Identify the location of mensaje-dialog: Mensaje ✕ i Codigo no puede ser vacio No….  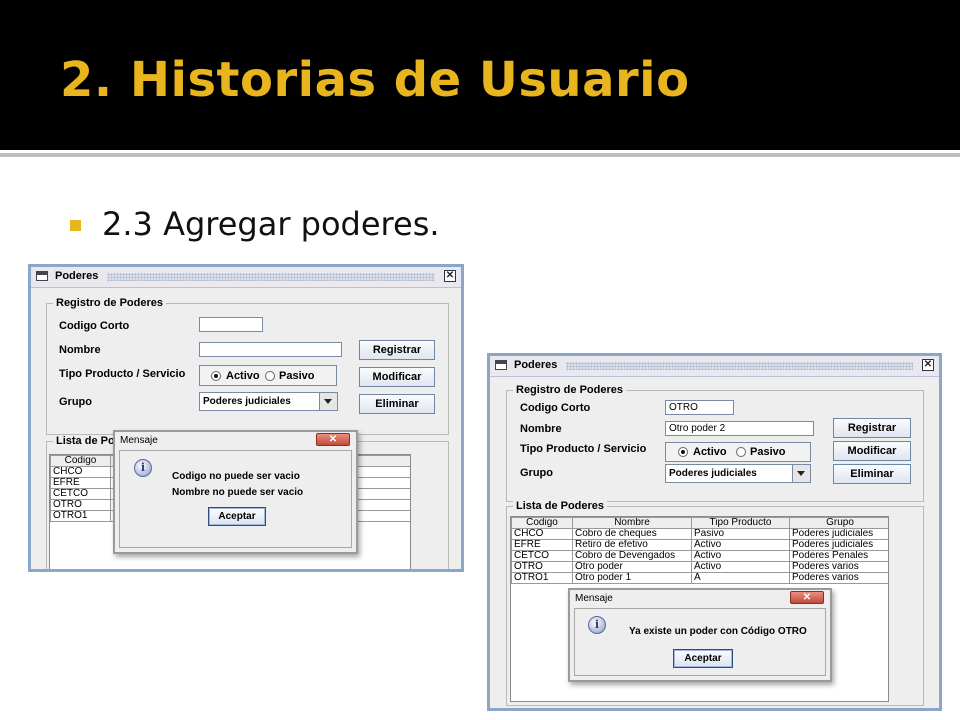
(235, 492).